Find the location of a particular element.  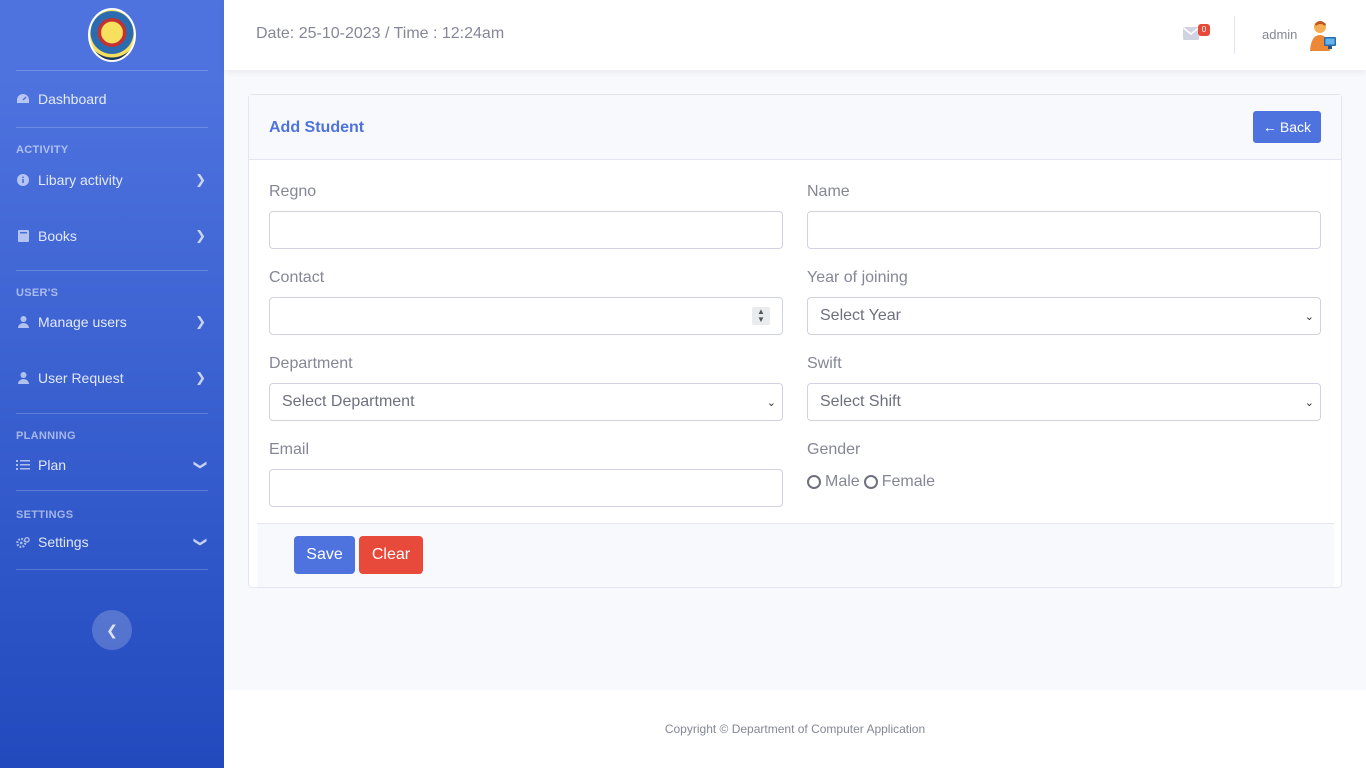

sidebar-item-library-activity: Libary activity ❯ is located at coordinates (112, 180).